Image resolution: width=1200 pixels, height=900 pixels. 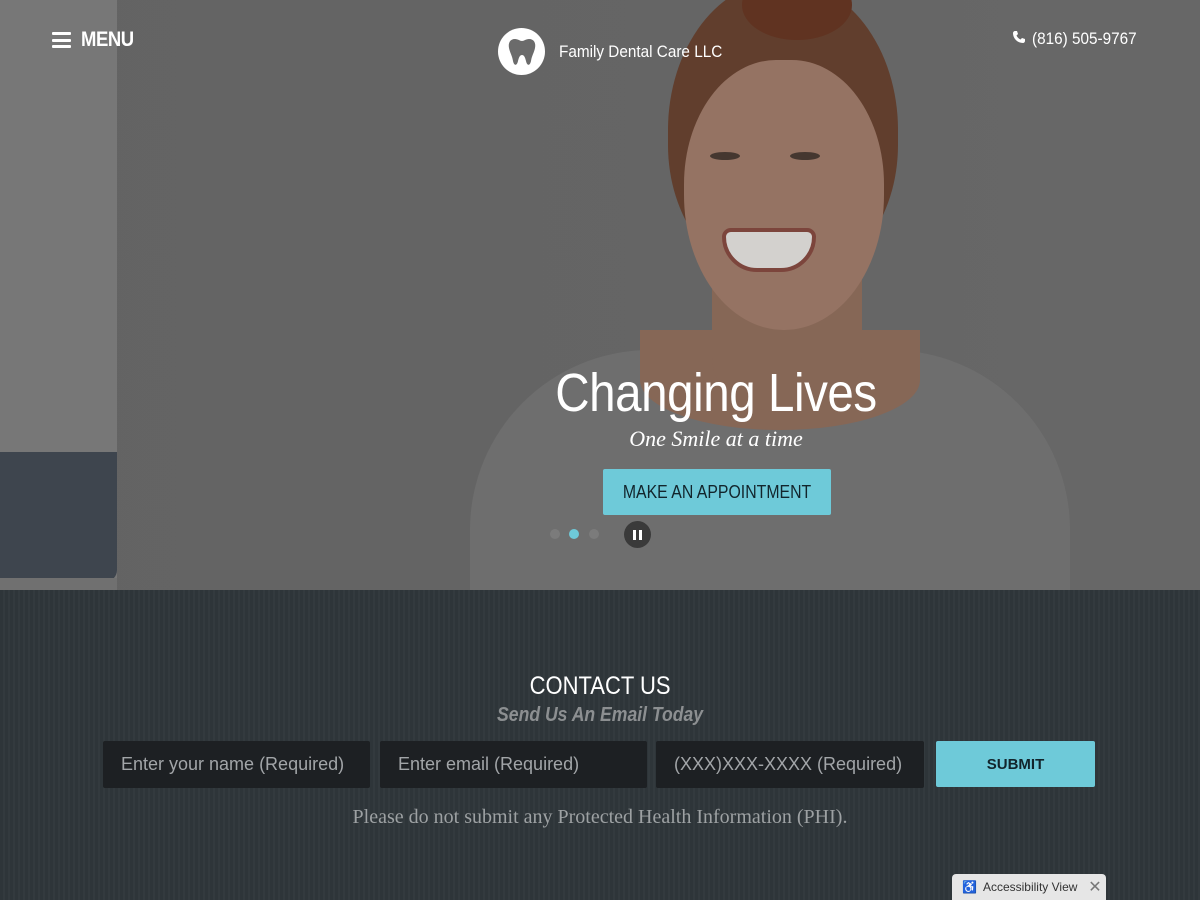 What do you see at coordinates (1019, 39) in the screenshot?
I see `phone-icon` at bounding box center [1019, 39].